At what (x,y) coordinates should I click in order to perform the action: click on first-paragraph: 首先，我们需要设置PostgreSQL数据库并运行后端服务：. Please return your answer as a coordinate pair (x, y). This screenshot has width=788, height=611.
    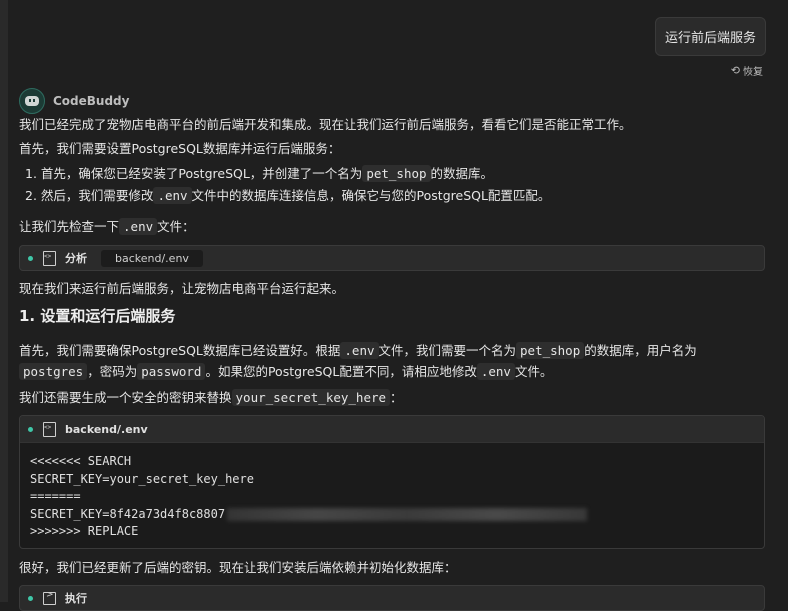
    Looking at the image, I should click on (180, 148).